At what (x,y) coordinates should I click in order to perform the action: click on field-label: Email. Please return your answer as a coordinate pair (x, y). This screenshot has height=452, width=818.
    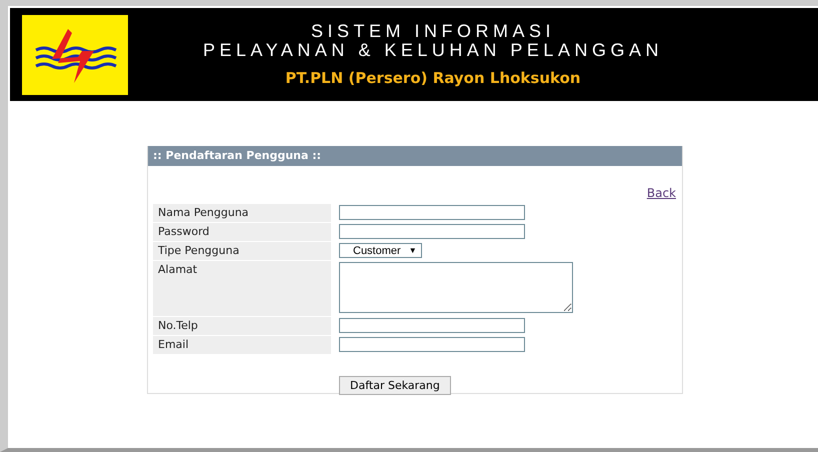
    Looking at the image, I should click on (242, 345).